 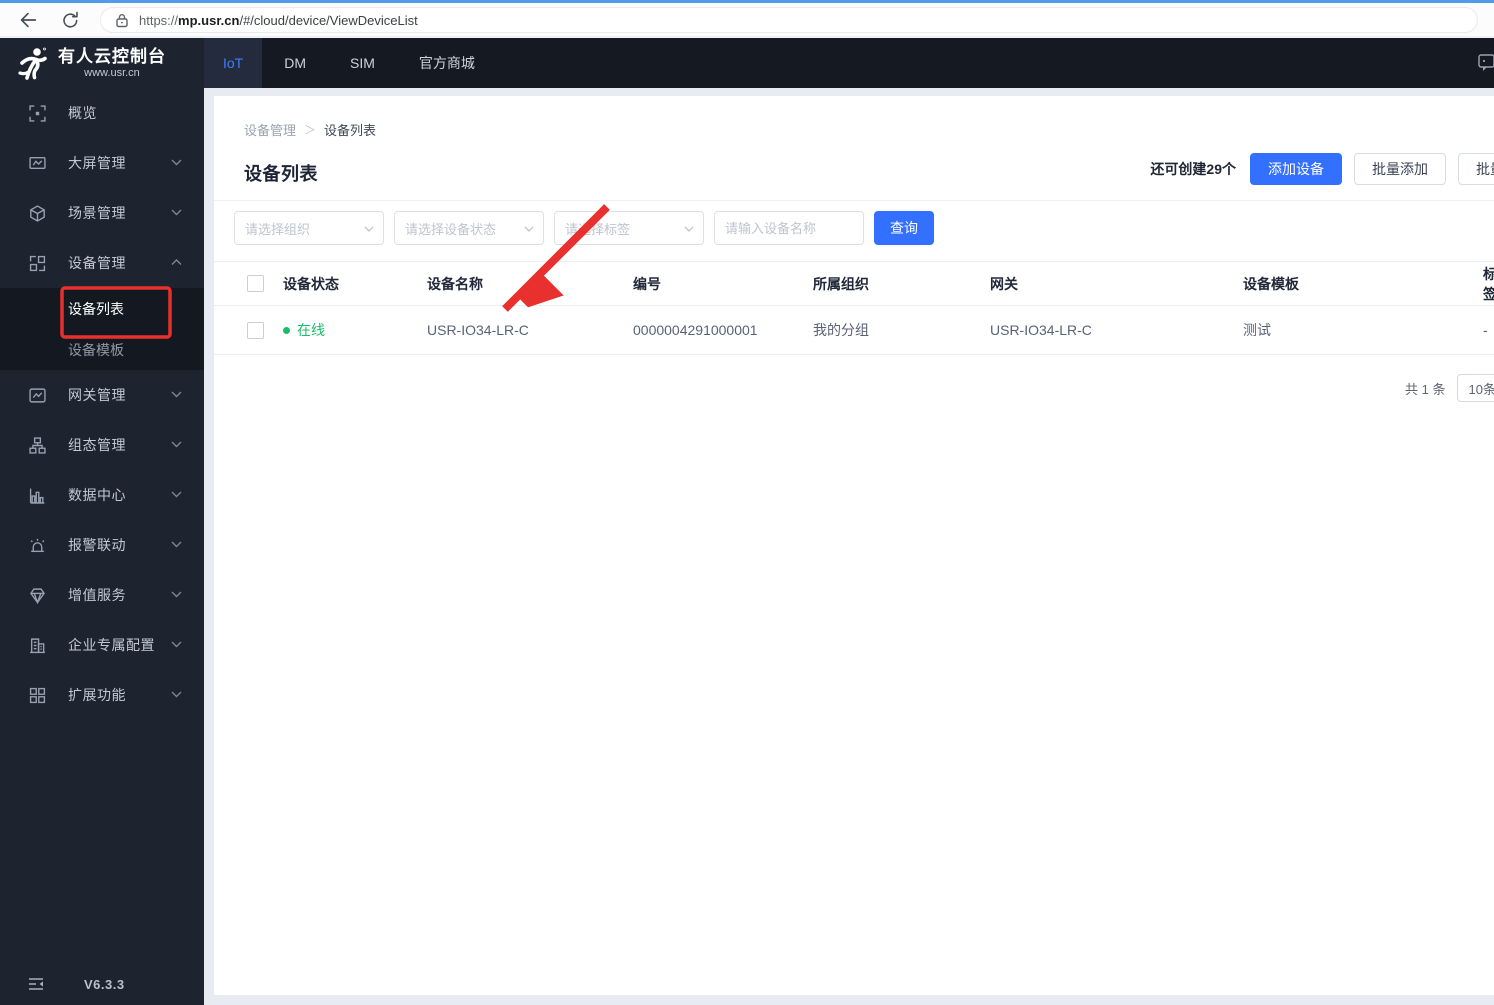 I want to click on brand-subtitle: www.usr.cn, so click(x=112, y=72).